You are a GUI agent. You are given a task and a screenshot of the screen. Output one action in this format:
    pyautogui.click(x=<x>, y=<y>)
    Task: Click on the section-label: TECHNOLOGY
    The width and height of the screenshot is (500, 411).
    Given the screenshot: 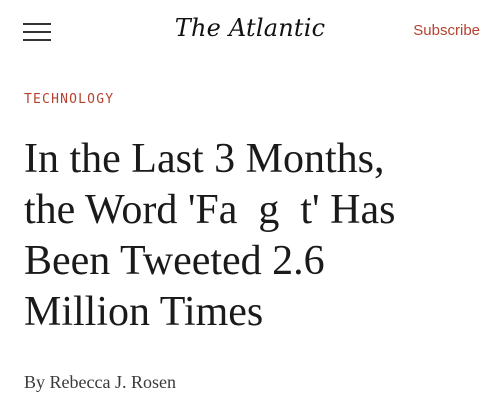 What is the action you would take?
    pyautogui.click(x=69, y=99)
    